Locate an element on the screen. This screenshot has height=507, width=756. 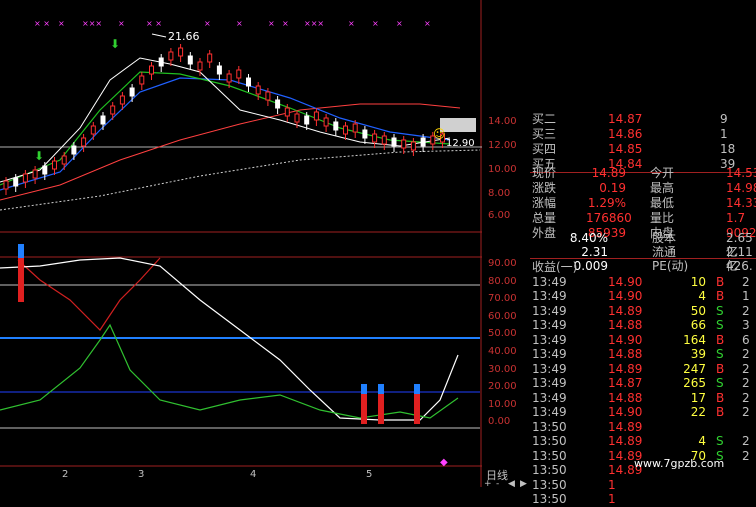
ma20-line is located at coordinates (225, 134).